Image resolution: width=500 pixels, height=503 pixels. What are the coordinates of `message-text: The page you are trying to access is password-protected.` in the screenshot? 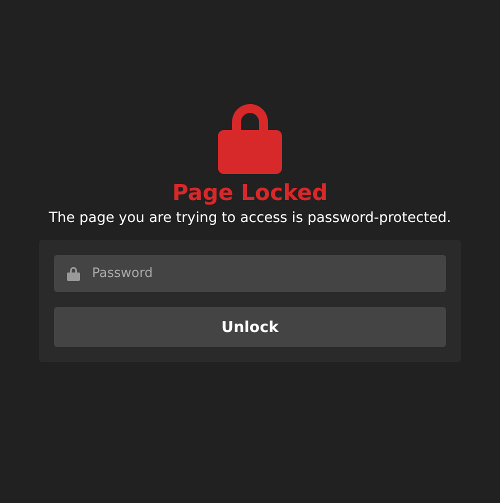 It's located at (250, 218).